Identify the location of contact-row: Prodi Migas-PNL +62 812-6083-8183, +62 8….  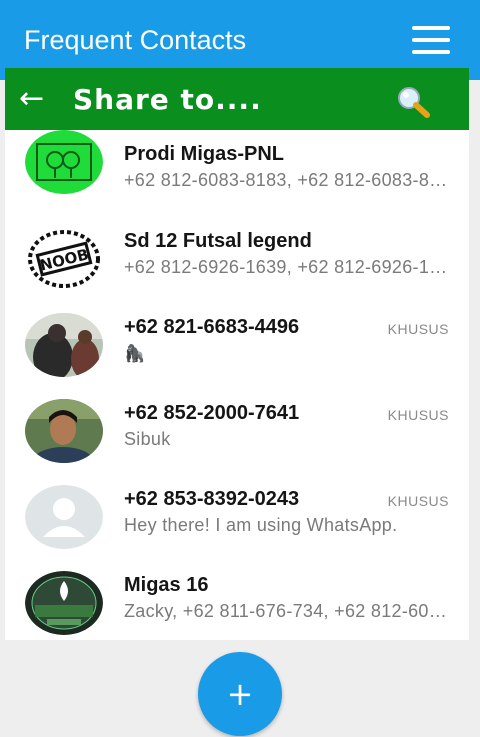
(237, 173).